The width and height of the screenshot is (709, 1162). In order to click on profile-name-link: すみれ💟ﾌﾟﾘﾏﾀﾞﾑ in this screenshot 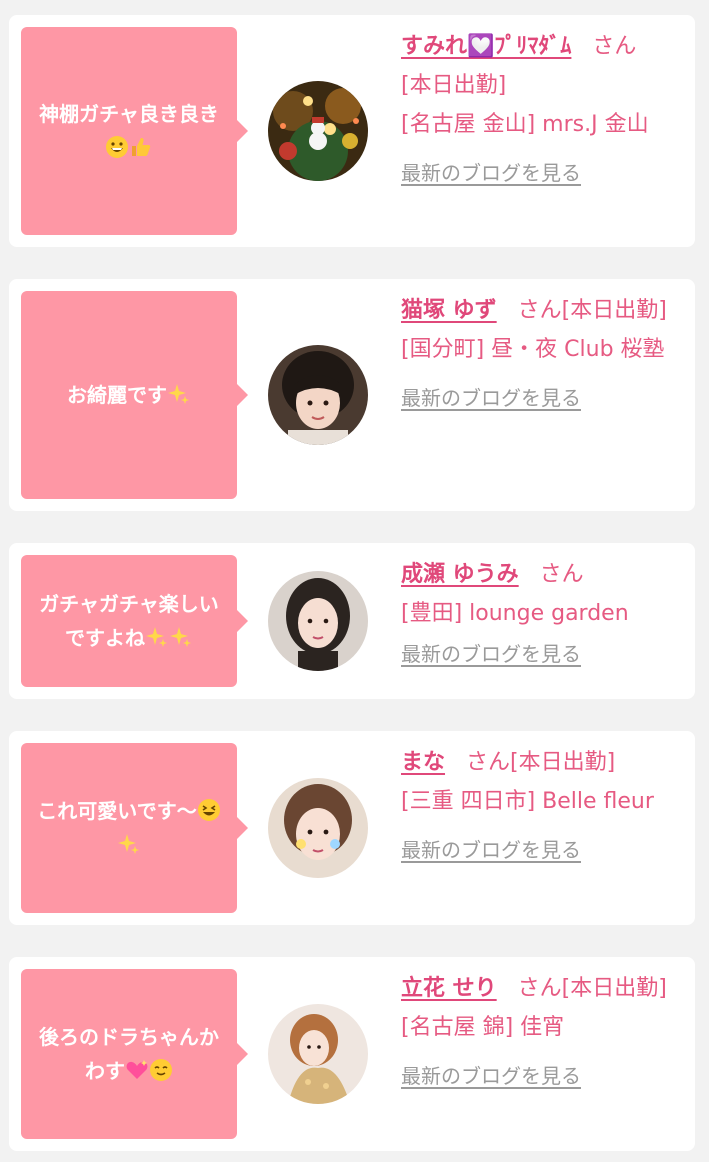, I will do `click(486, 46)`.